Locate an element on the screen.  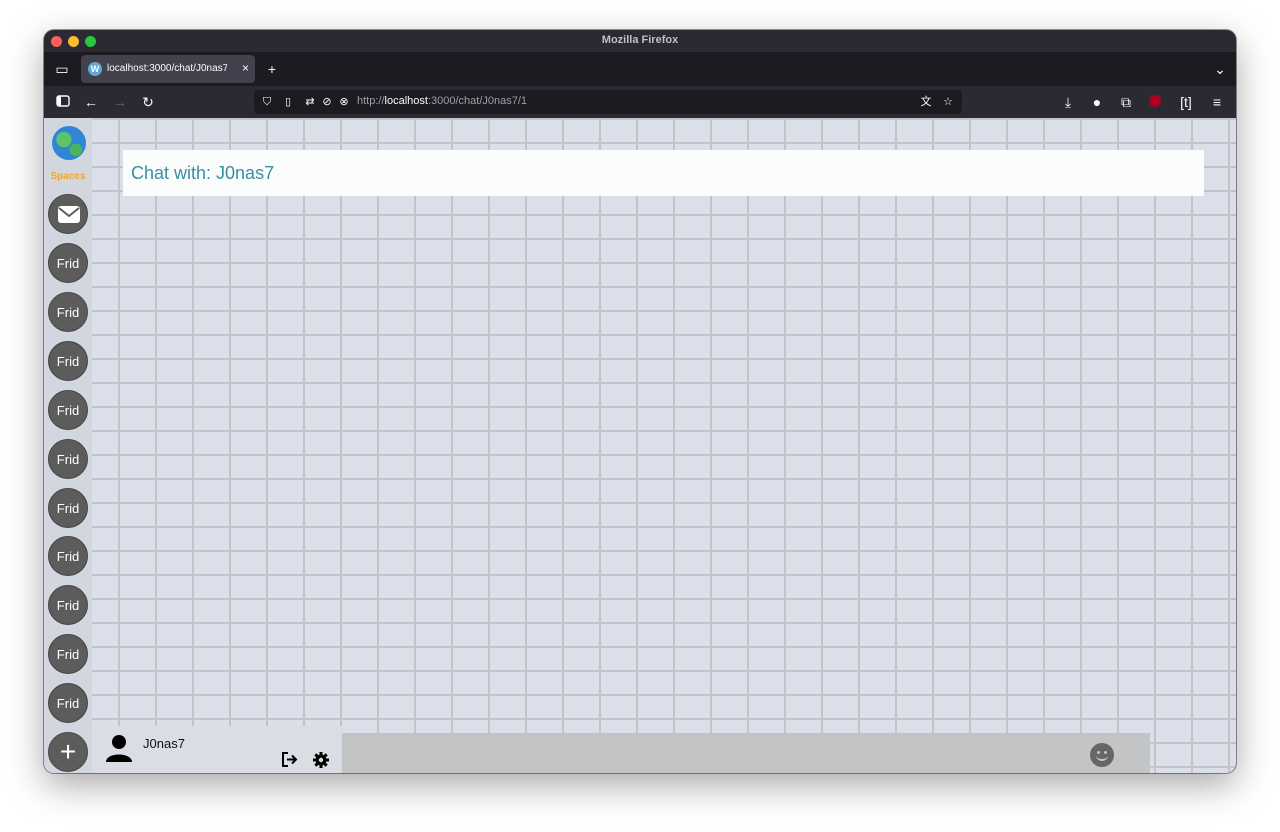
window-title: Mozilla Firefox is located at coordinates (640, 40).